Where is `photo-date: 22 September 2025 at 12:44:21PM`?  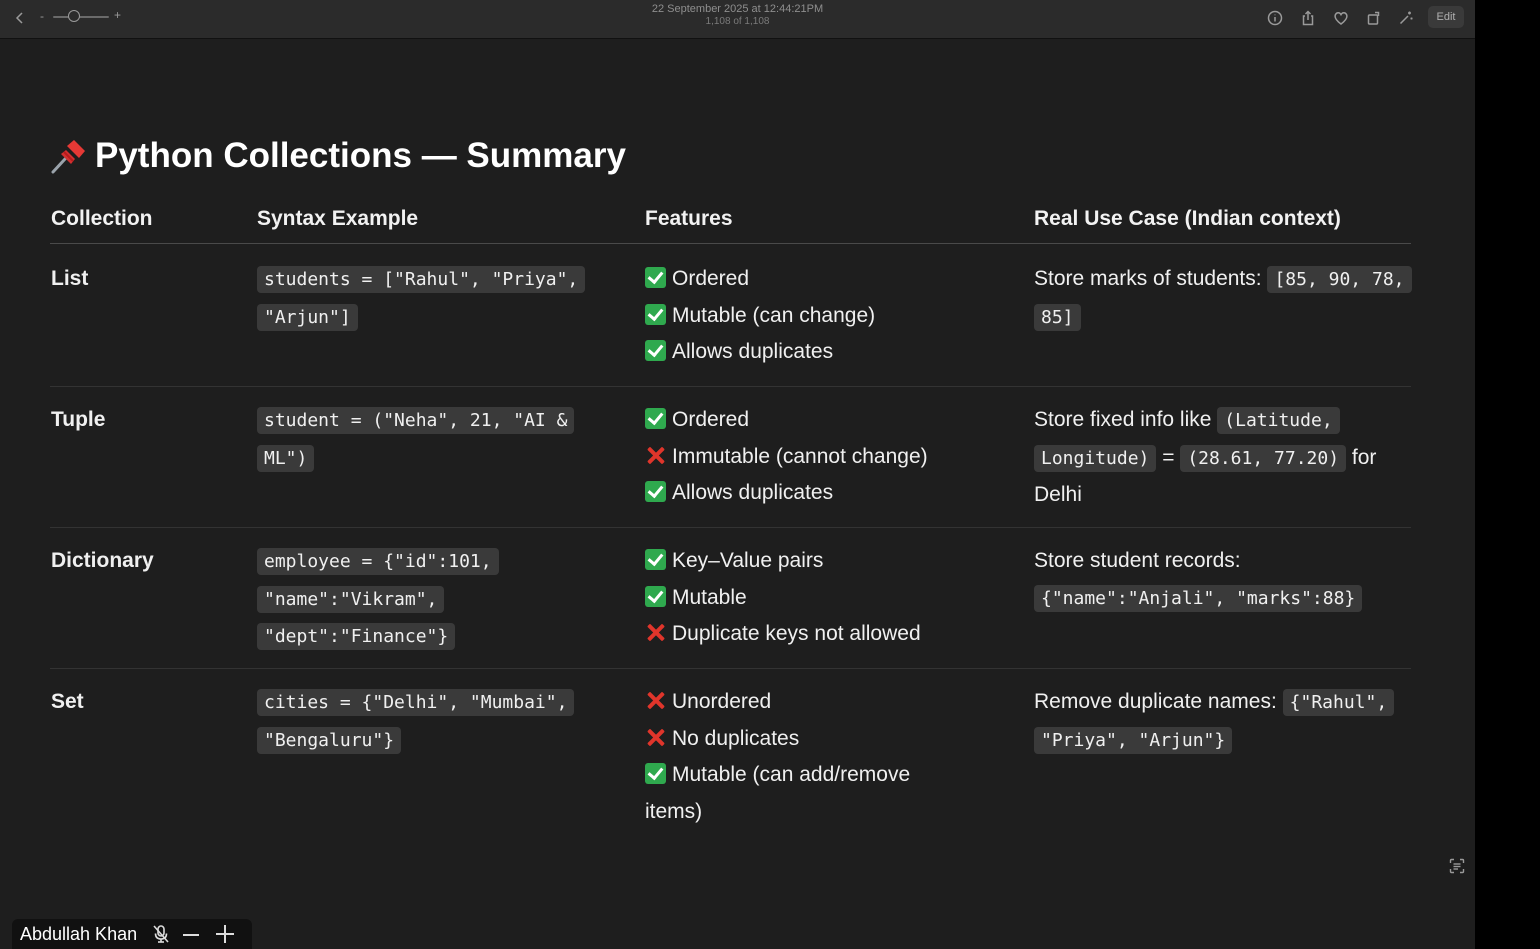 photo-date: 22 September 2025 at 12:44:21PM is located at coordinates (737, 9).